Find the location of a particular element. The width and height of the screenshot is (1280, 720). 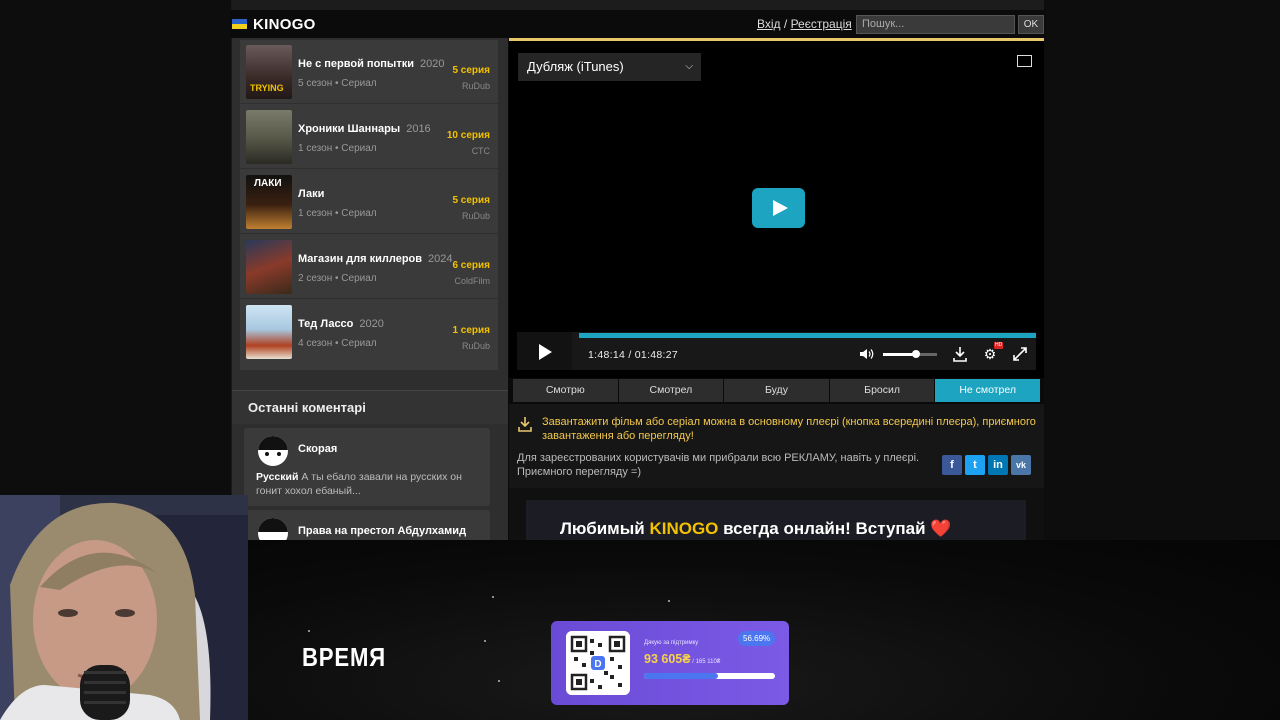

item-title: Хроники Шаннары 2016 is located at coordinates (364, 129).